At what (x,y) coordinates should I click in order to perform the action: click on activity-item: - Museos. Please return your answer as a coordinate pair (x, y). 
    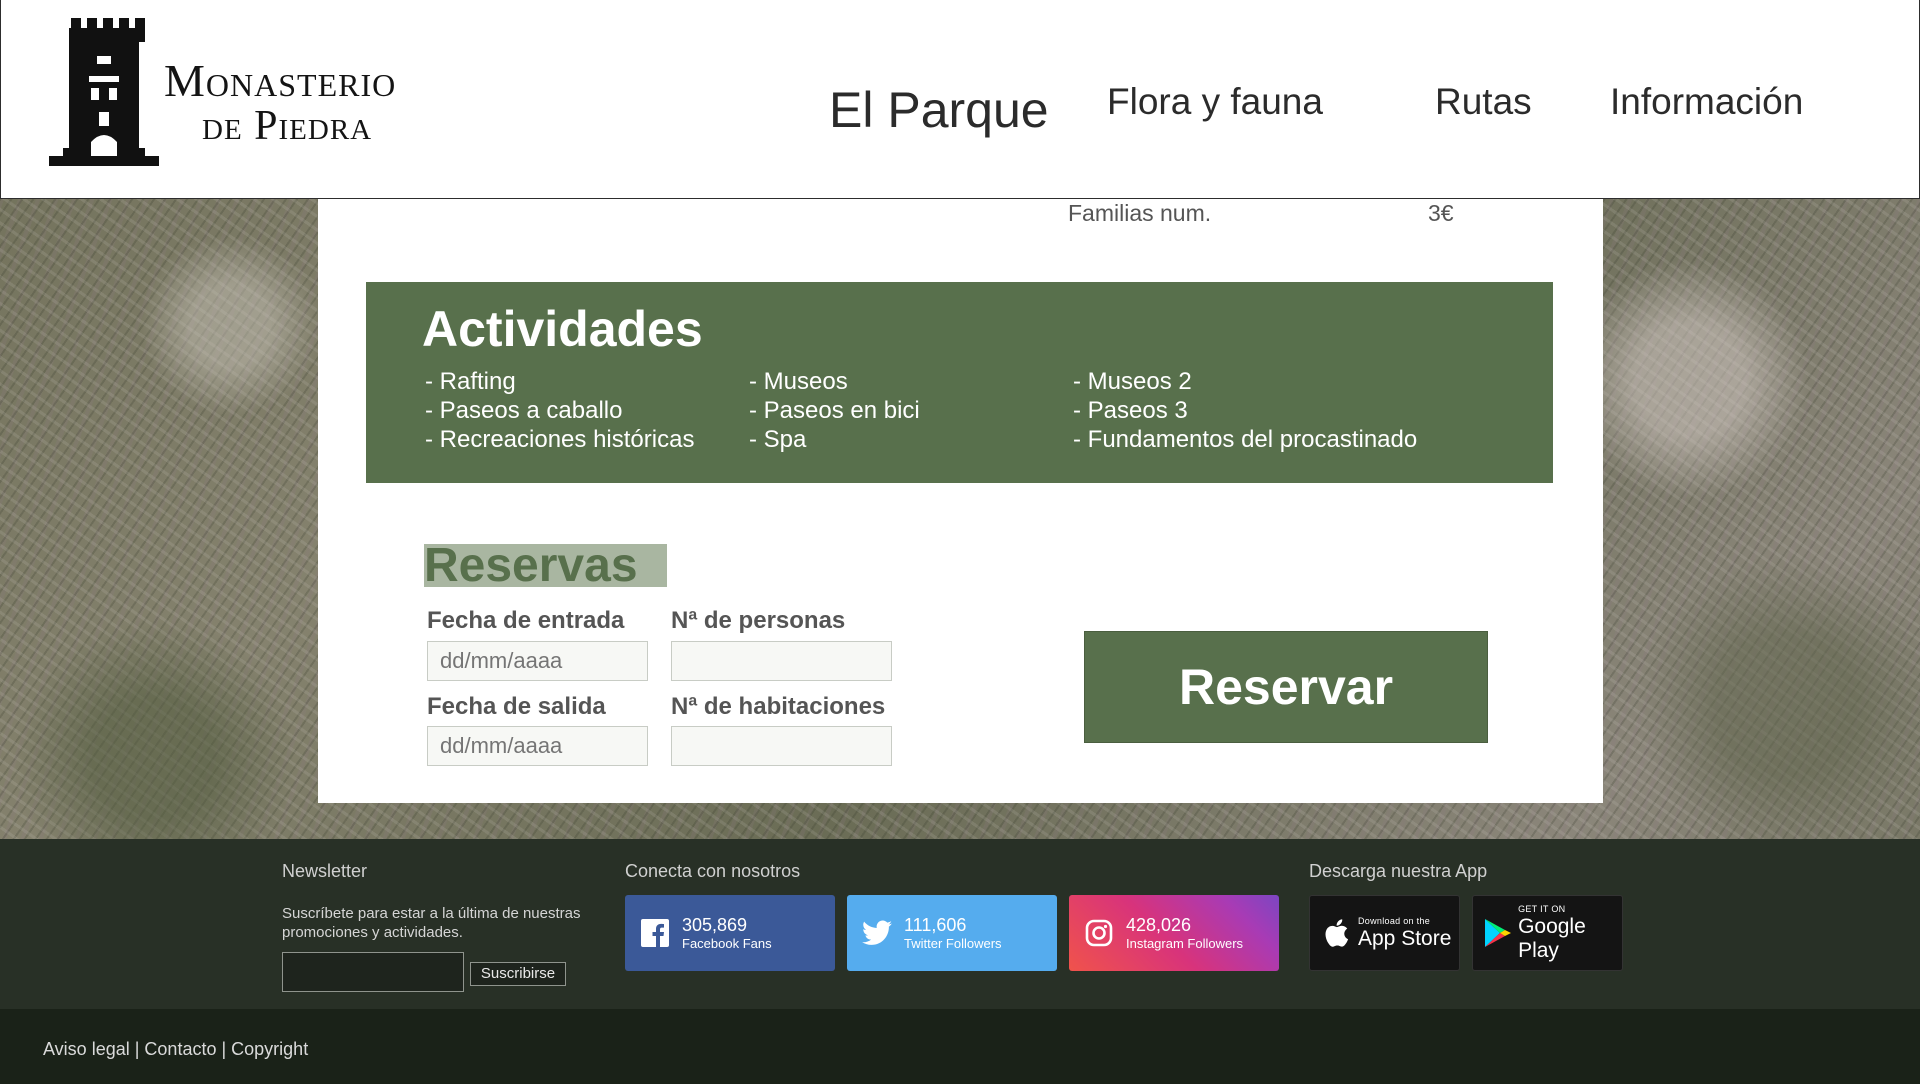
    Looking at the image, I should click on (798, 381).